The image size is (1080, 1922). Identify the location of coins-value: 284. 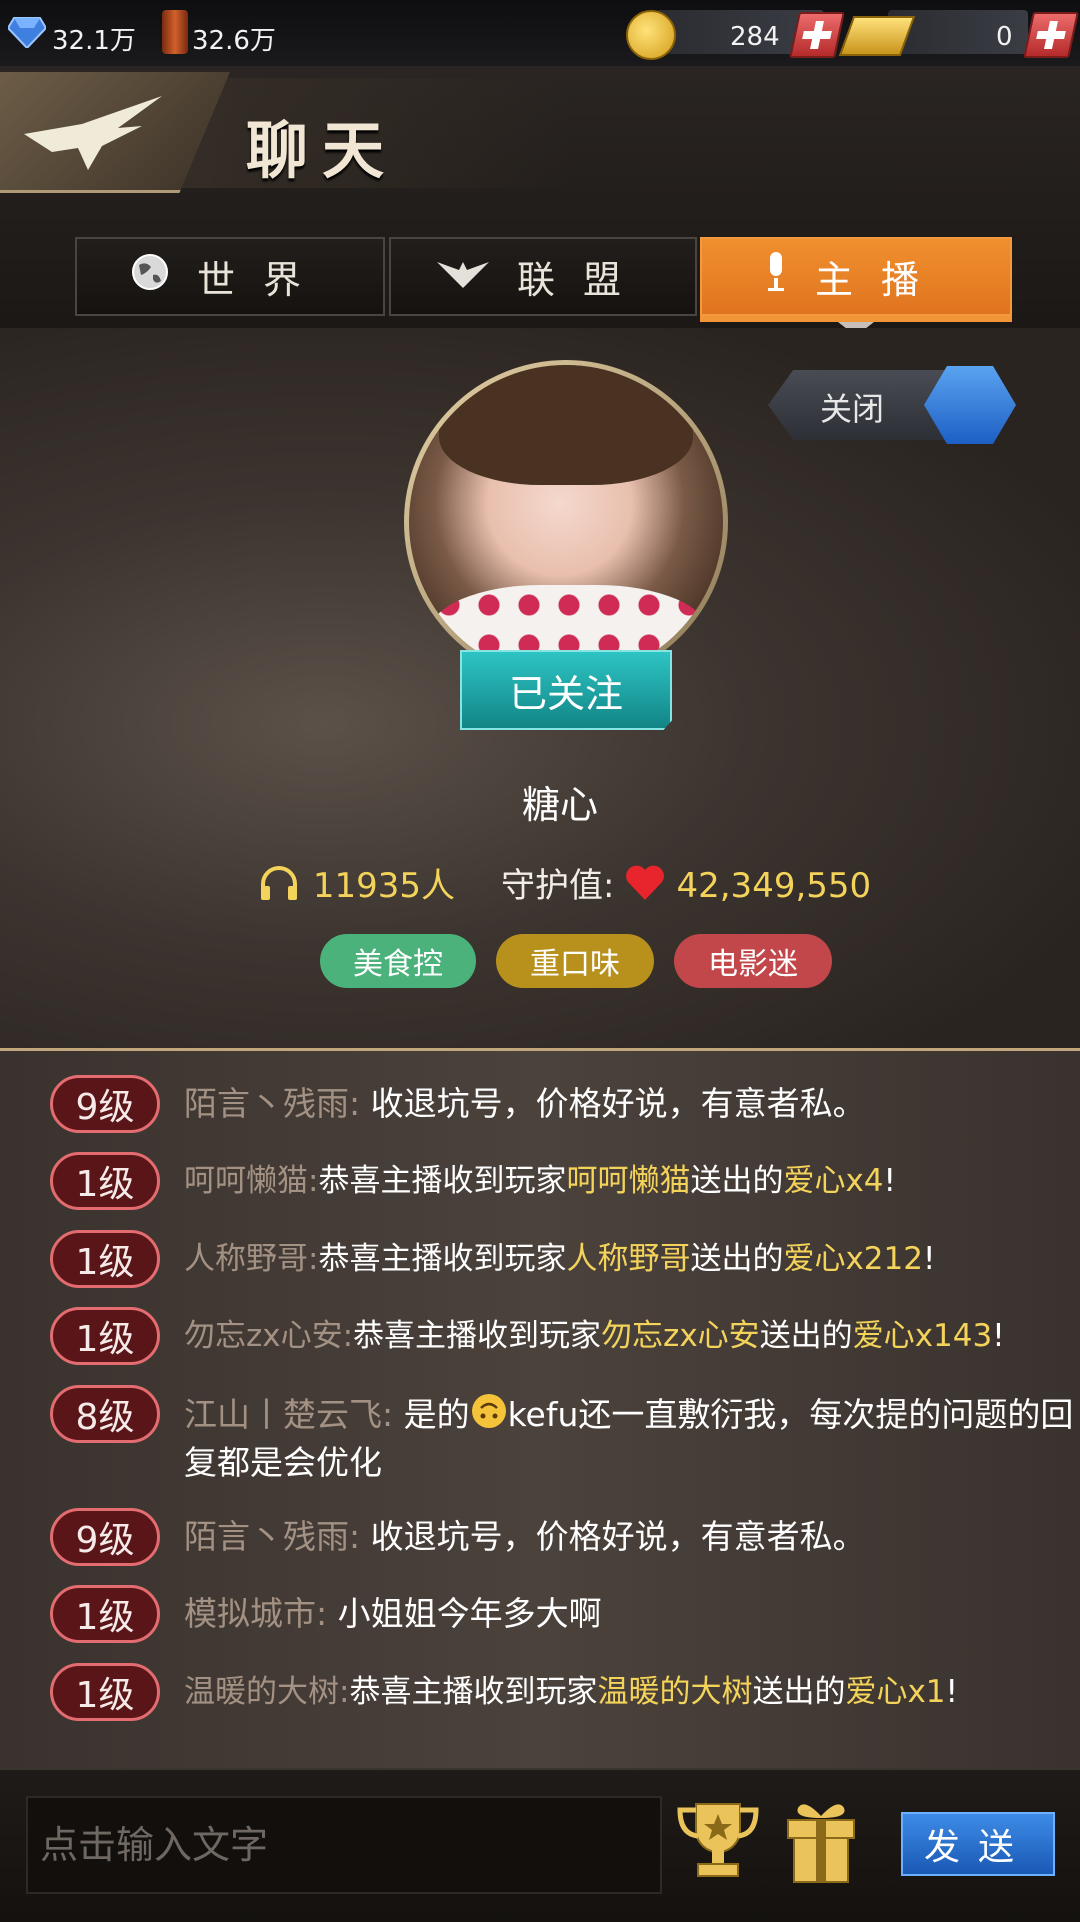
(755, 37).